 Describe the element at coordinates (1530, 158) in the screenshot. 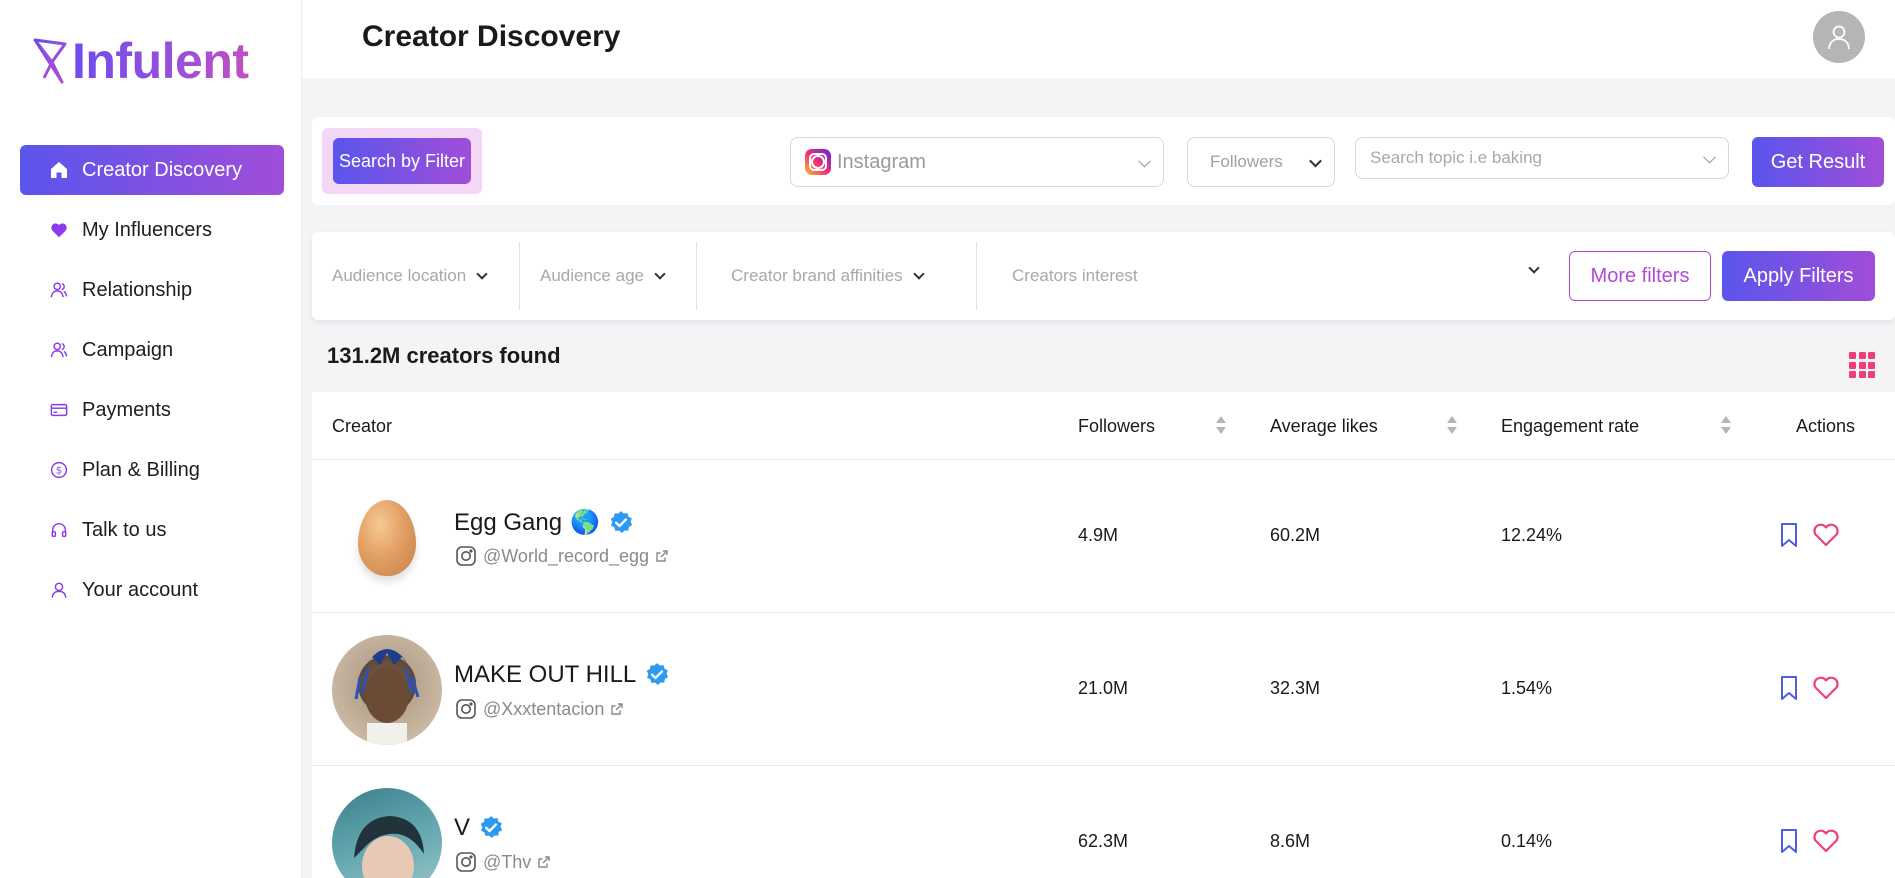

I see `topic-search-input` at that location.